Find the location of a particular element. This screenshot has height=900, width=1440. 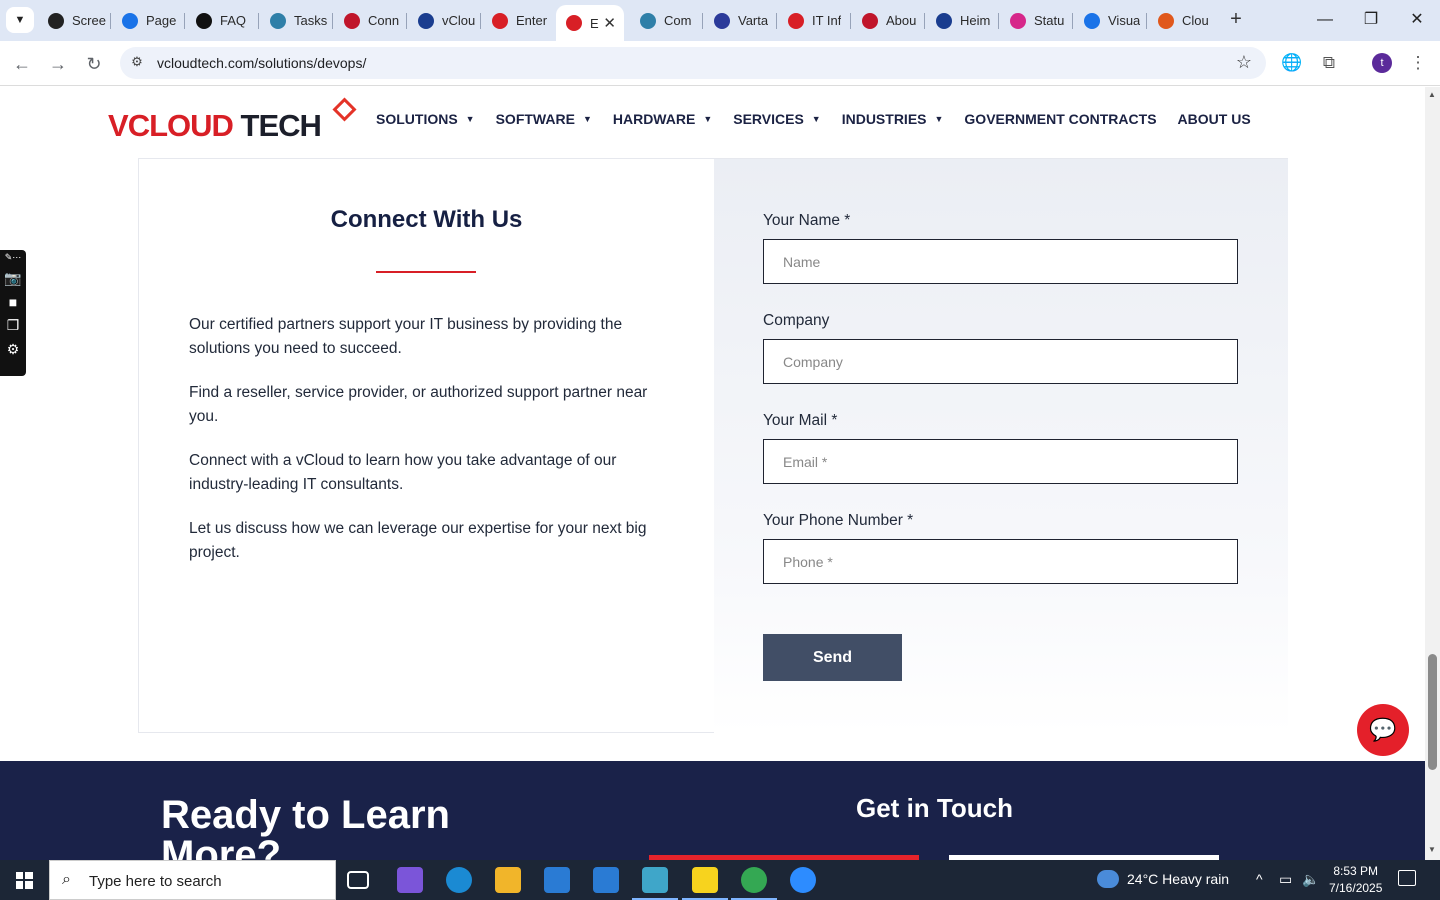

browser-tab: vClou is located at coordinates (443, 20).